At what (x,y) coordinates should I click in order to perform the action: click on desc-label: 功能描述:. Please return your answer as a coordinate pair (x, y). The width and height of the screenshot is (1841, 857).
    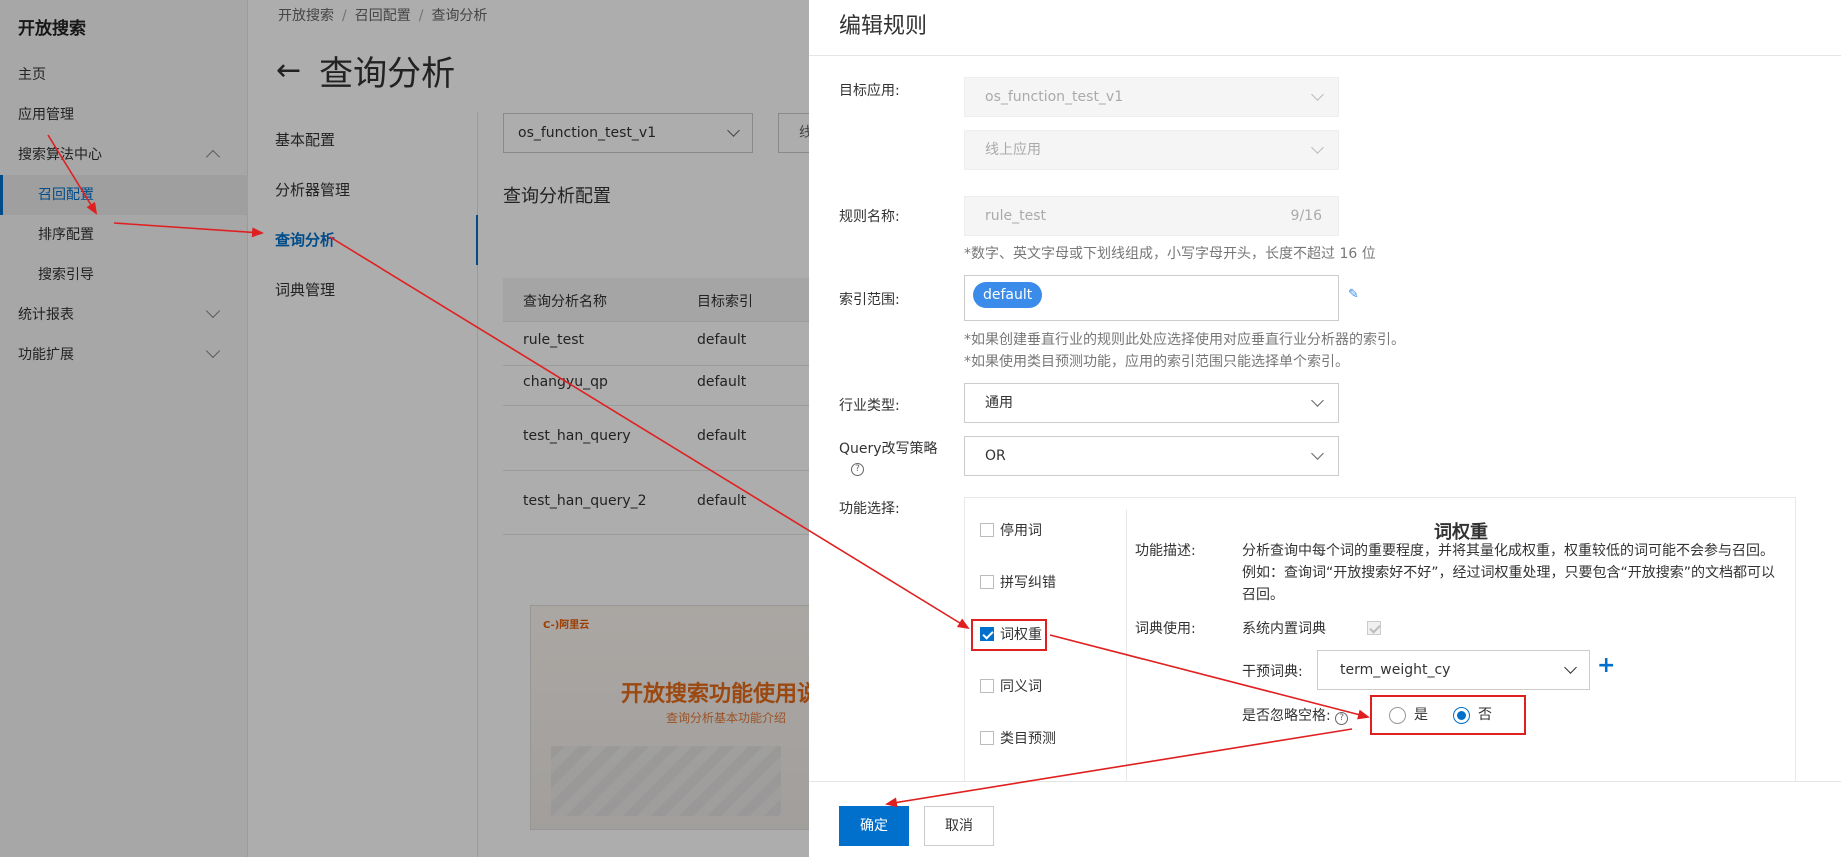
    Looking at the image, I should click on (1165, 551).